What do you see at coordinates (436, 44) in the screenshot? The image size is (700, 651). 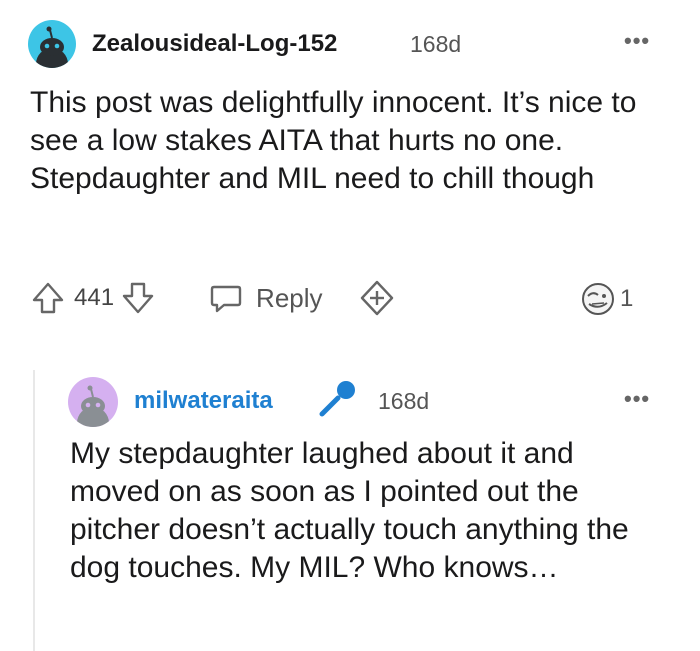 I see `comment-age: 168d` at bounding box center [436, 44].